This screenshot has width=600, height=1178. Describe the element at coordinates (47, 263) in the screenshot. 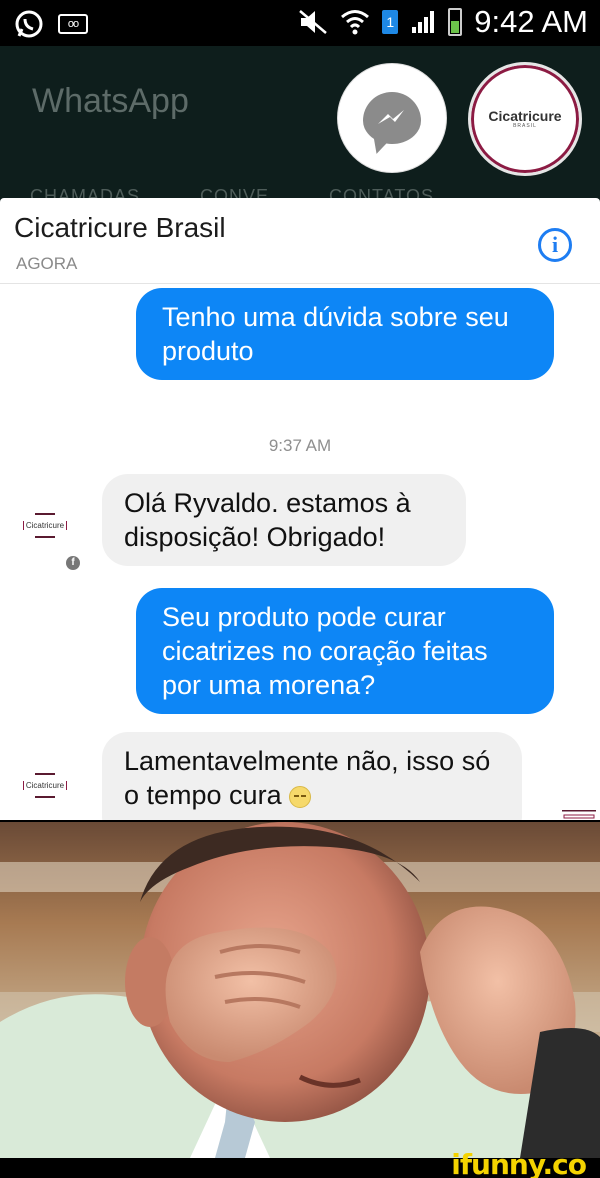

I see `last-active: AGORA` at that location.